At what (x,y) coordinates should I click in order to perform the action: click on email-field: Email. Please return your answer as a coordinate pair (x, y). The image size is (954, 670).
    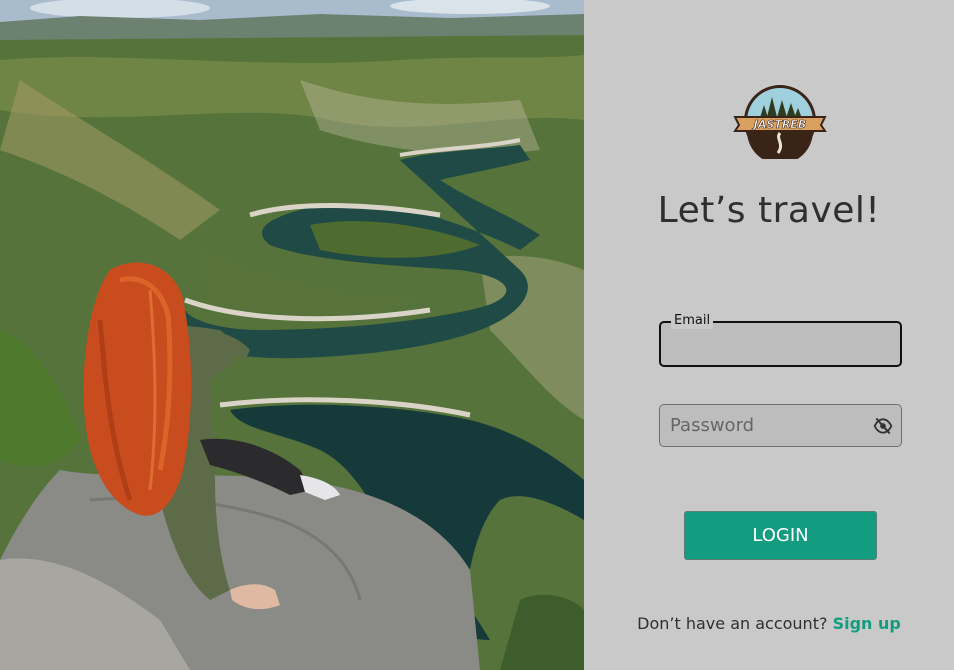
    Looking at the image, I should click on (780, 340).